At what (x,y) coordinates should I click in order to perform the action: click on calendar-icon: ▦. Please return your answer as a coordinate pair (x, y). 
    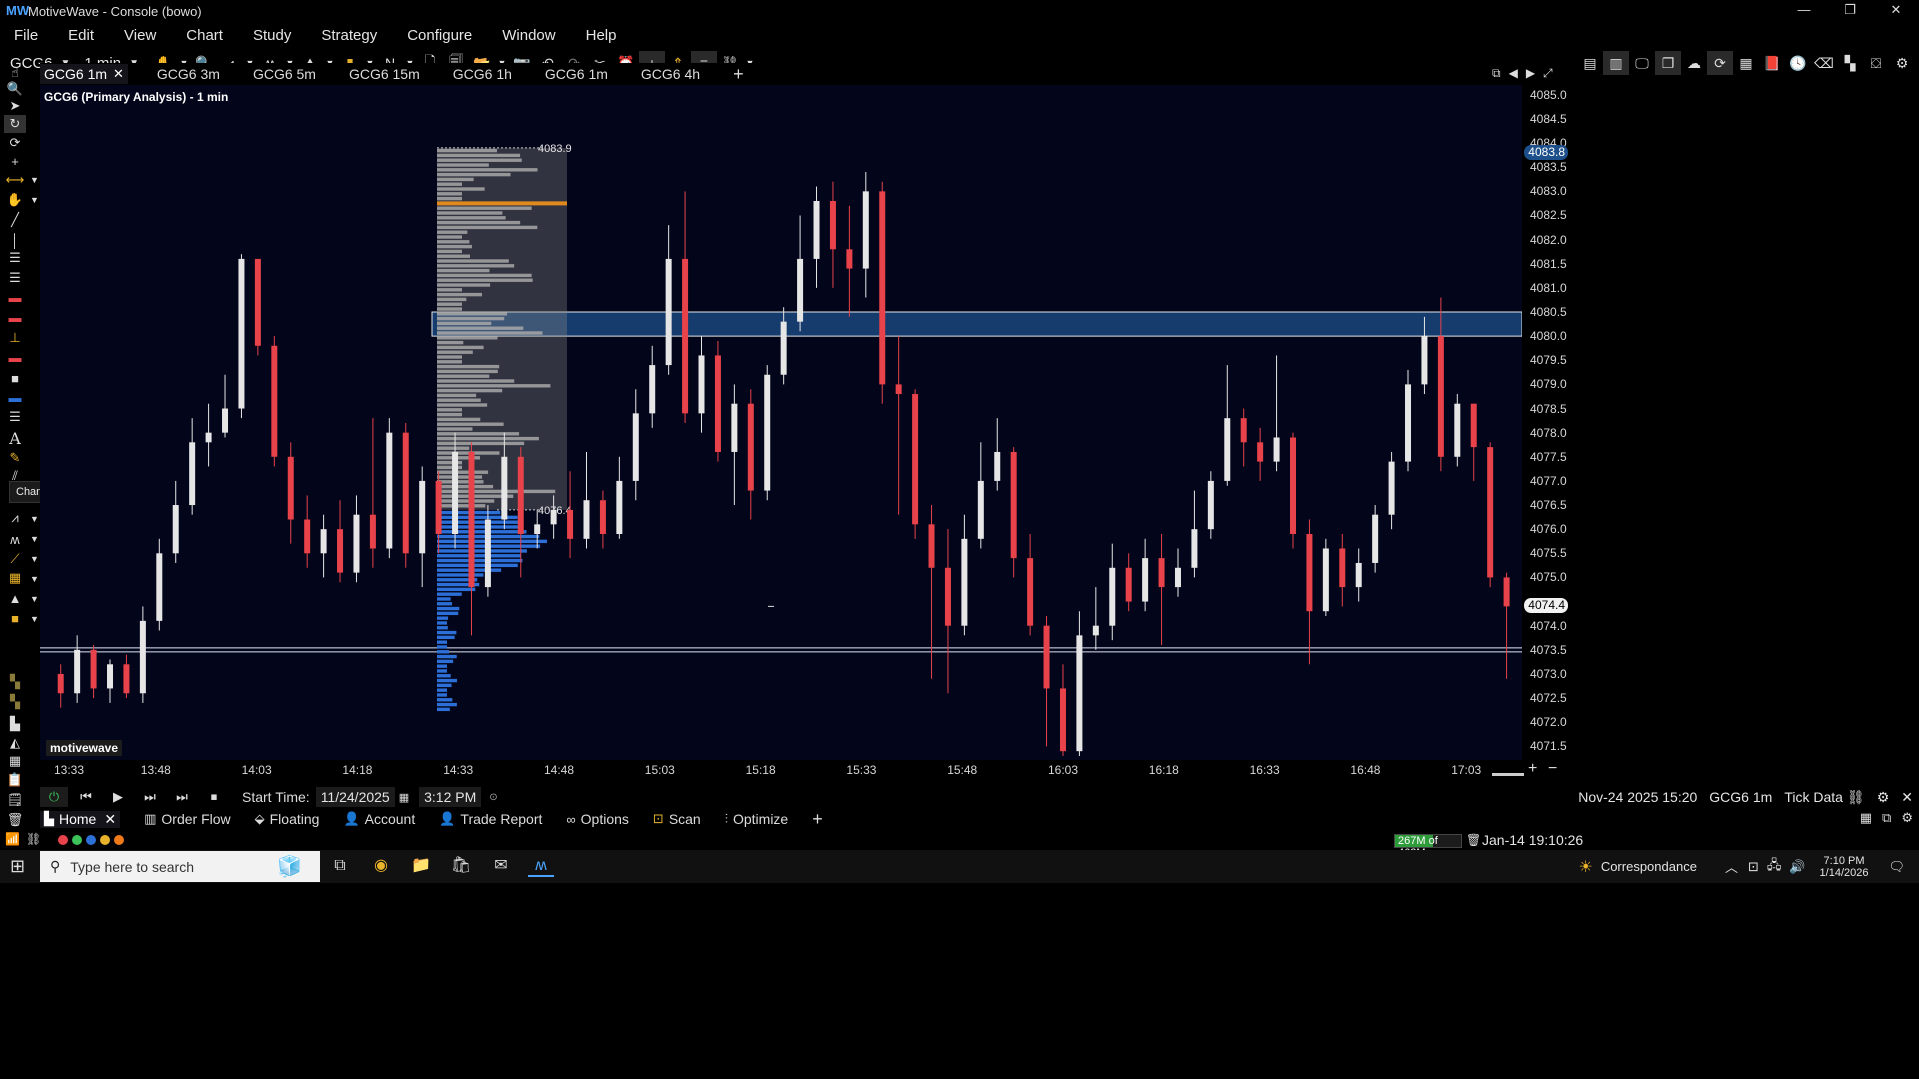
    Looking at the image, I should click on (404, 797).